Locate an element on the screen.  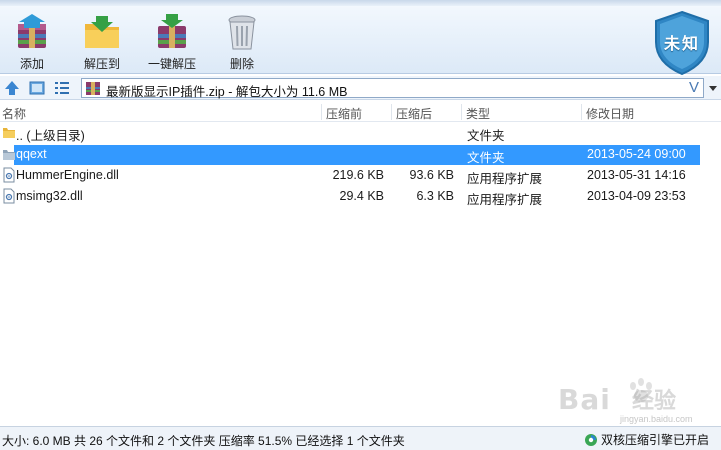
file-name: msimg32.dll is located at coordinates (49, 196).